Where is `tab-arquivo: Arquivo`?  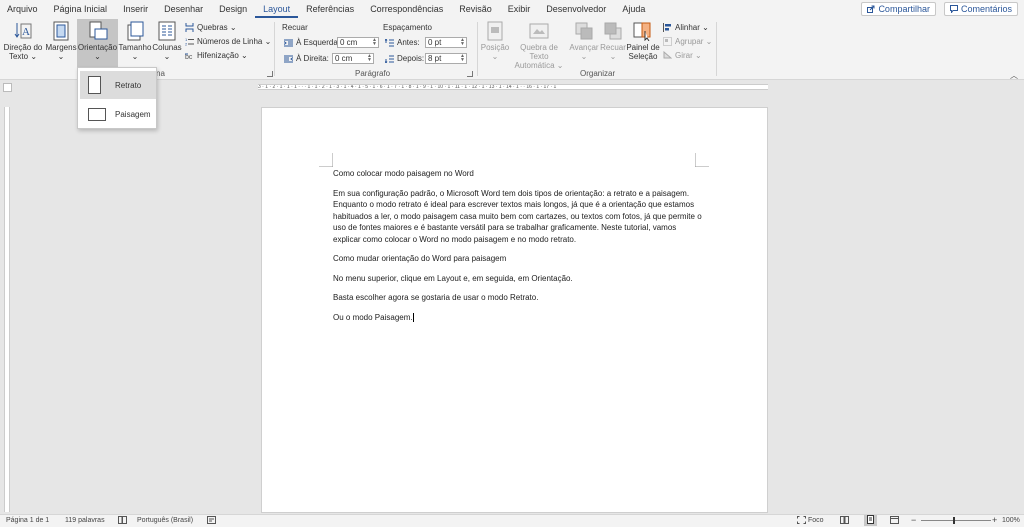
tab-arquivo: Arquivo is located at coordinates (23, 9).